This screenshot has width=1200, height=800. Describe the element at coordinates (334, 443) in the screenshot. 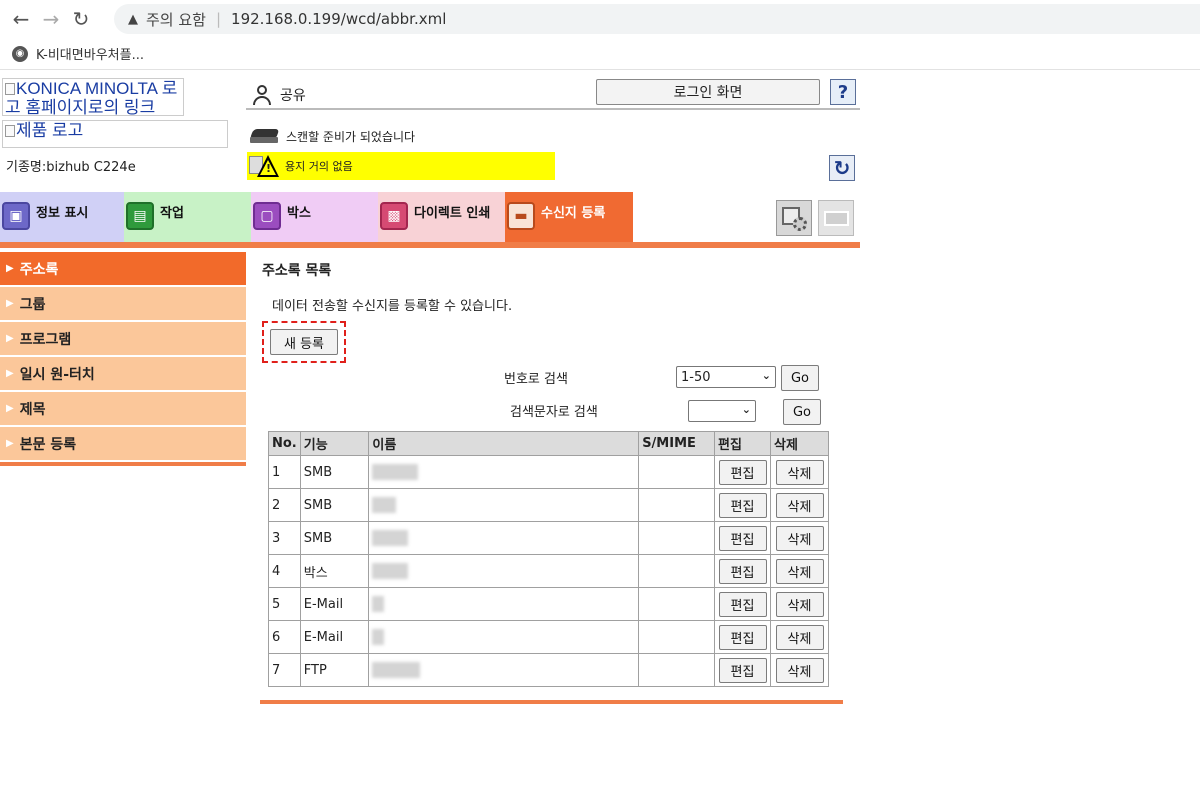

I see `col-function: 기능` at that location.